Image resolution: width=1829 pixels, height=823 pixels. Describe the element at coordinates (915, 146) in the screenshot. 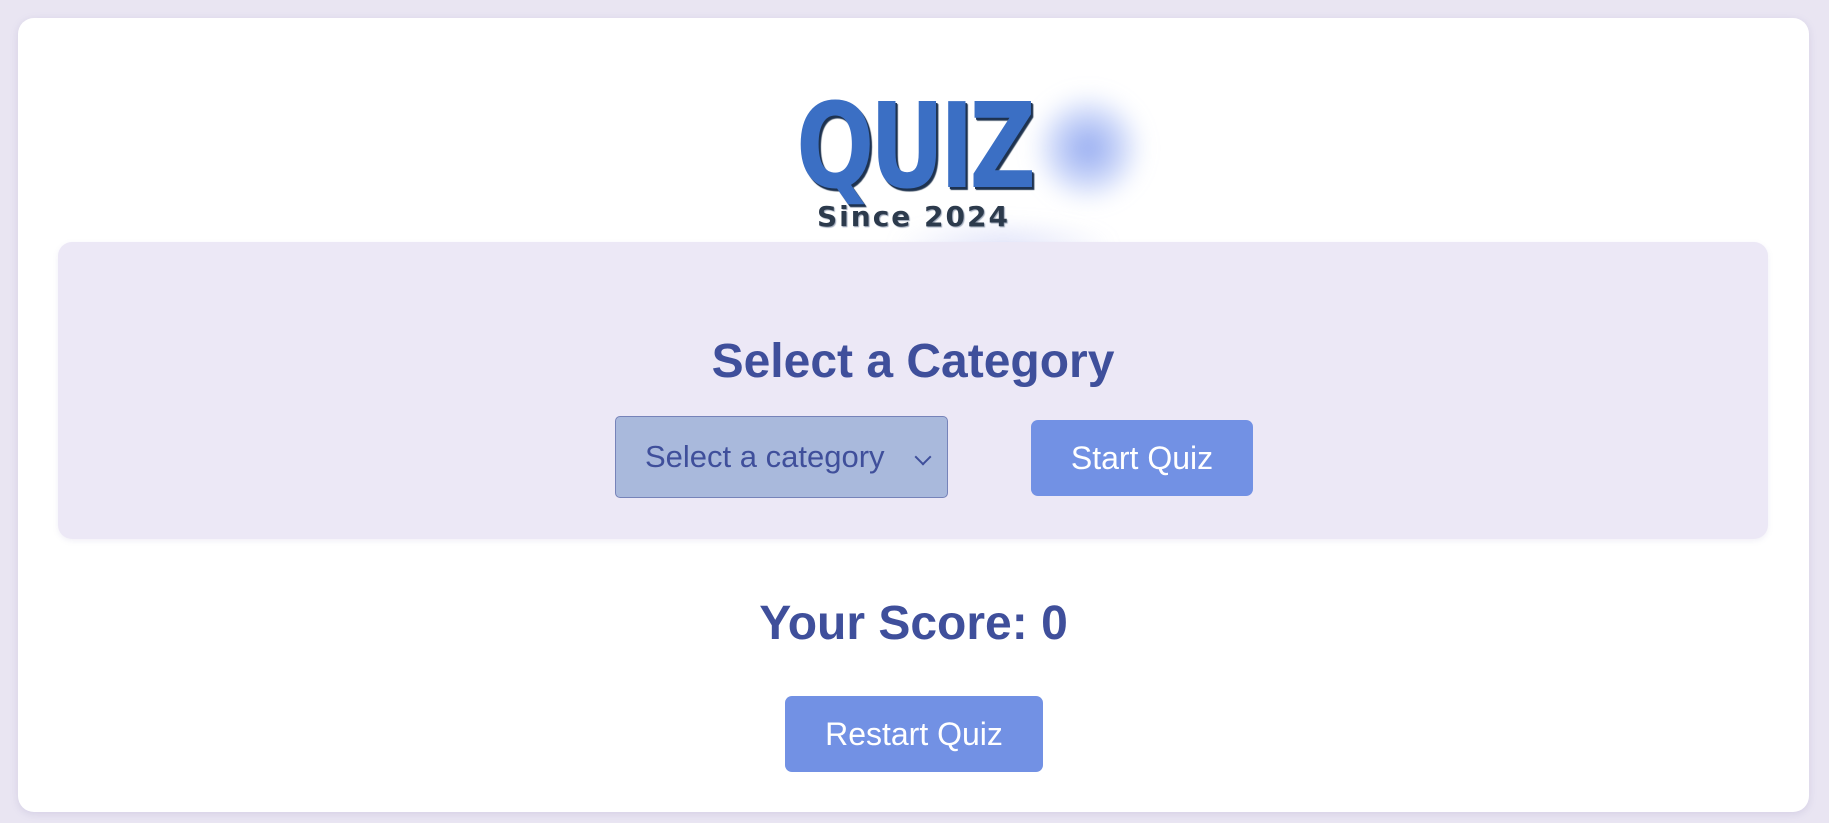

I see `logo-wordmark: QUIZ` at that location.